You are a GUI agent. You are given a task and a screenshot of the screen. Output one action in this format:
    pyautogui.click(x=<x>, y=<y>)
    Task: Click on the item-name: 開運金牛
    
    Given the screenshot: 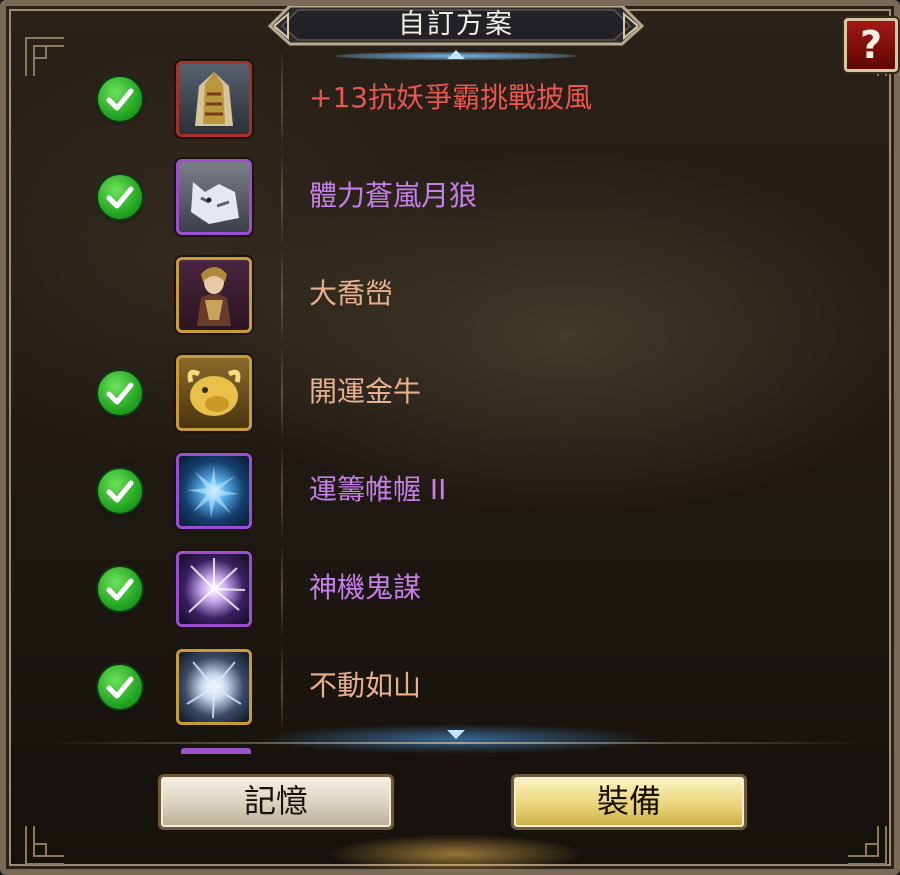 What is the action you would take?
    pyautogui.click(x=365, y=391)
    